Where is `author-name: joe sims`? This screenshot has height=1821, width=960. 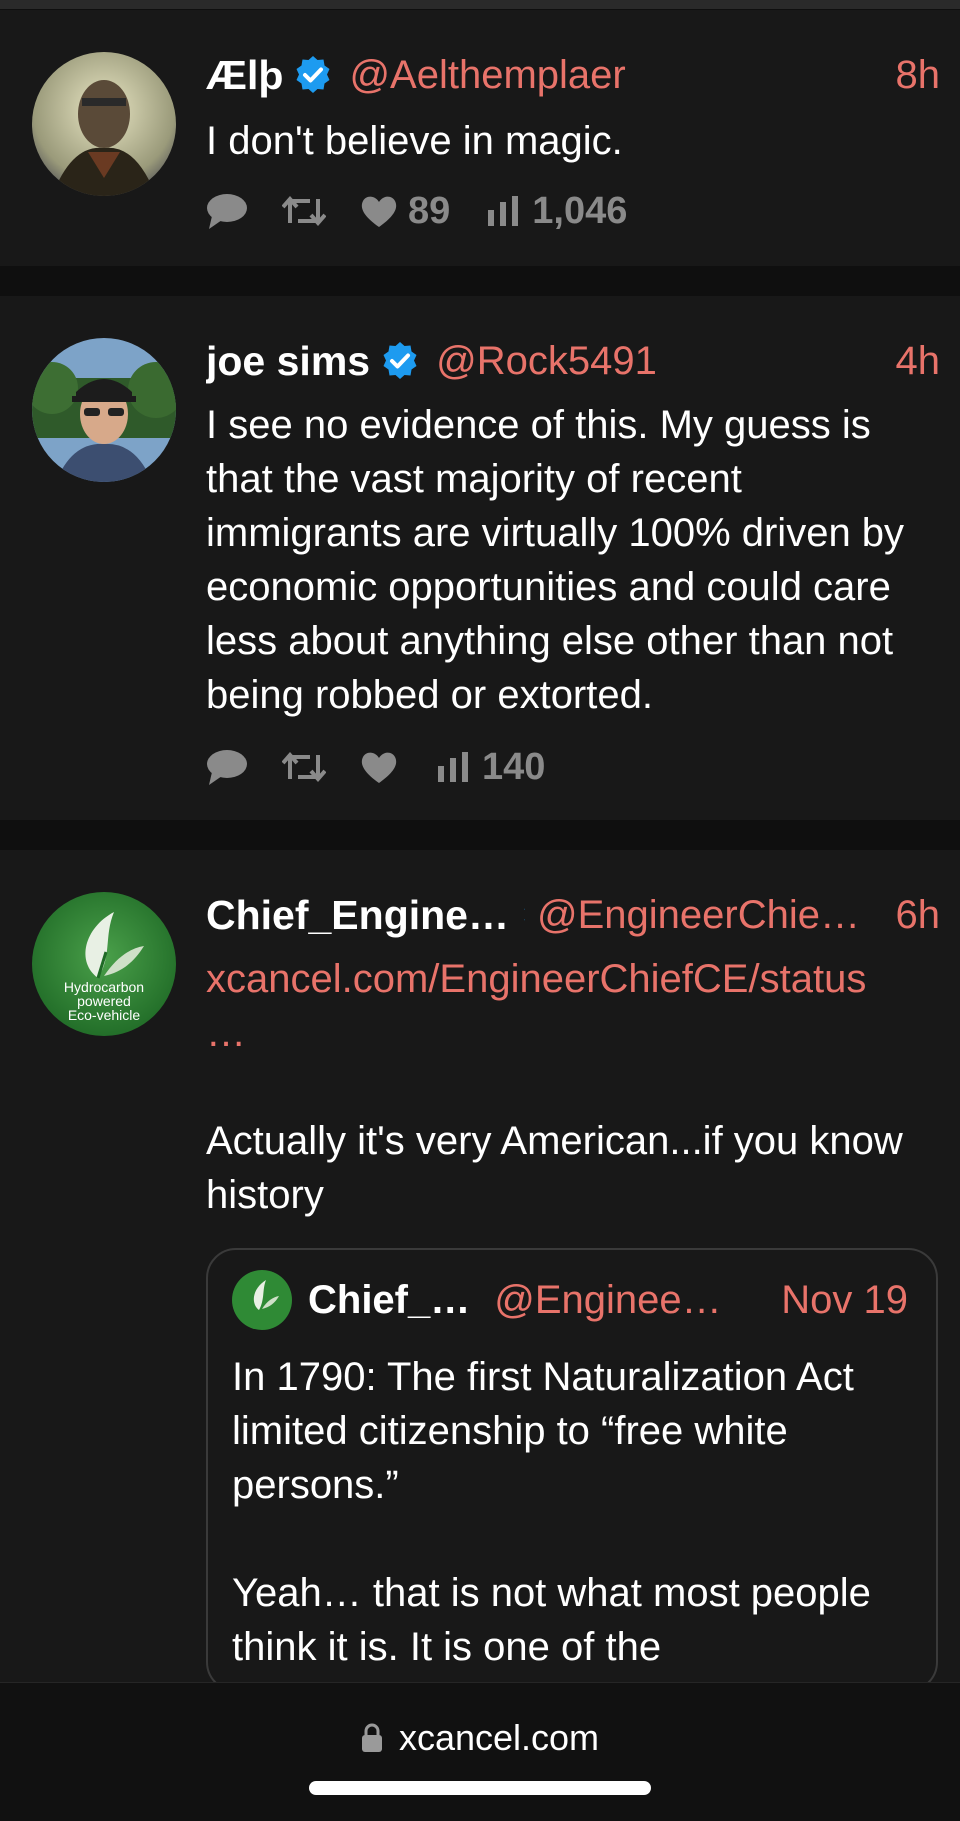
author-name: joe sims is located at coordinates (288, 361).